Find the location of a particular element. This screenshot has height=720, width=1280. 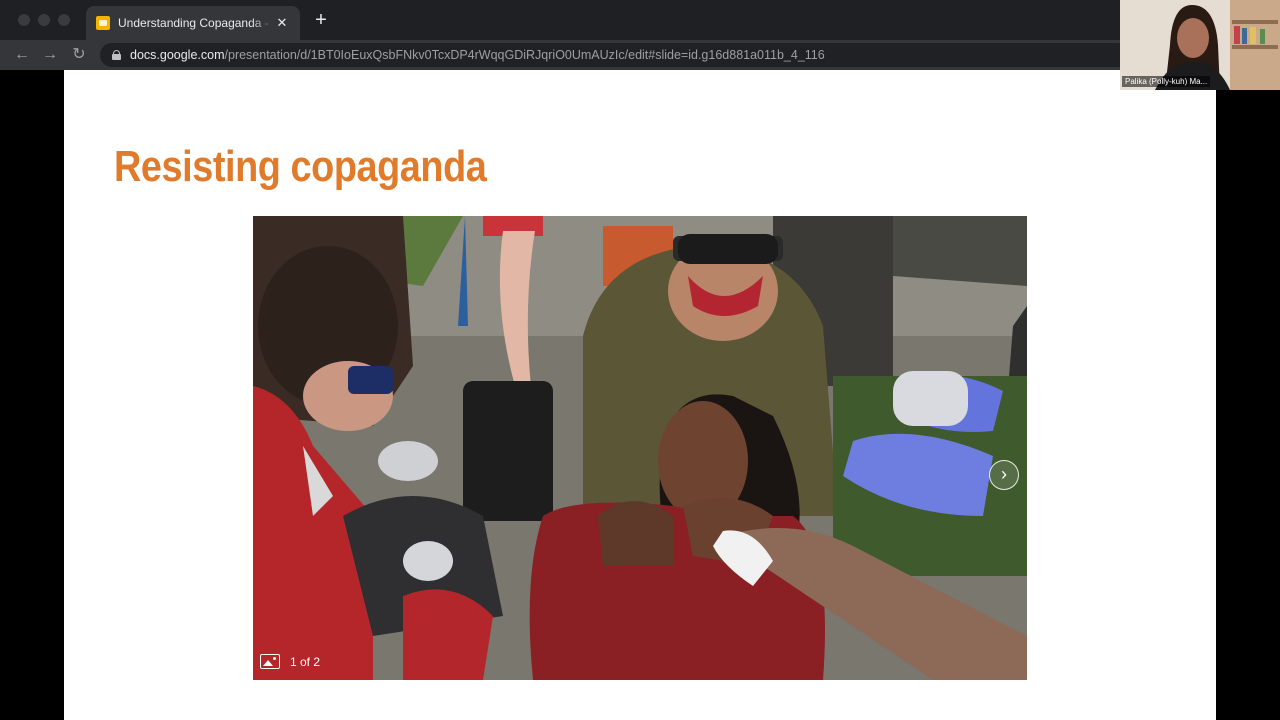

forward-arrow-icon: → is located at coordinates (50, 55).